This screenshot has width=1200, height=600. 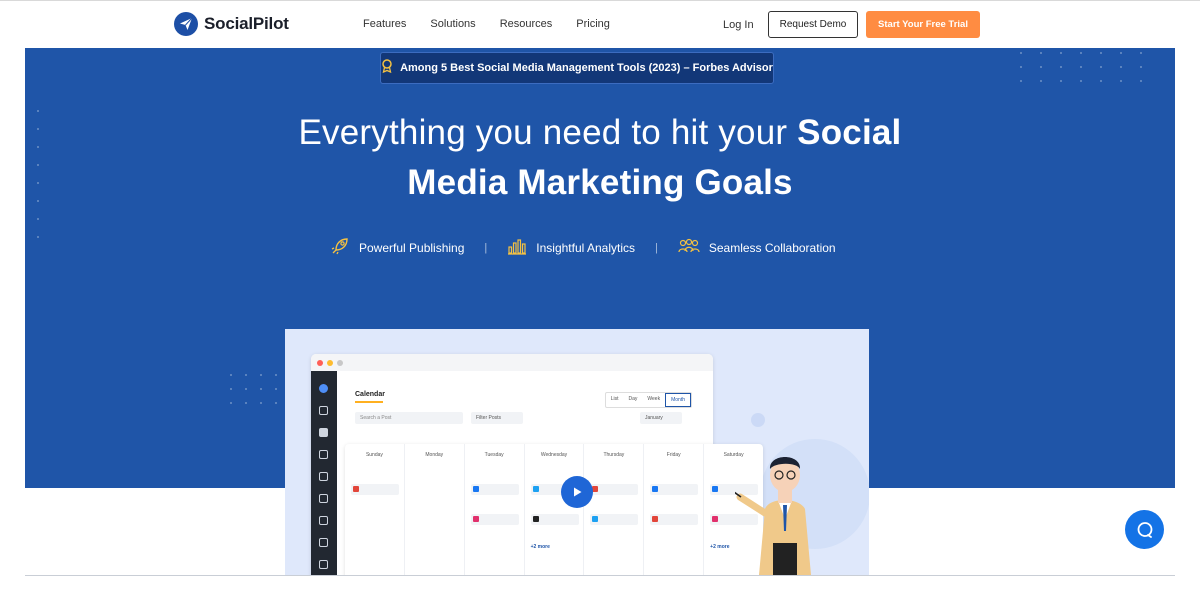 What do you see at coordinates (923, 24) in the screenshot?
I see `free-trial-button: Start Your Free Trial` at bounding box center [923, 24].